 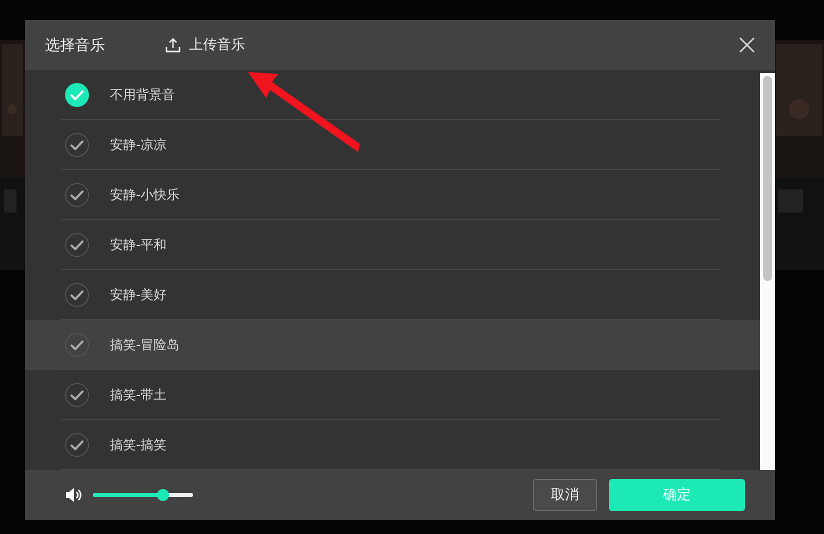 I want to click on track-name: 安静-小快乐, so click(x=145, y=195).